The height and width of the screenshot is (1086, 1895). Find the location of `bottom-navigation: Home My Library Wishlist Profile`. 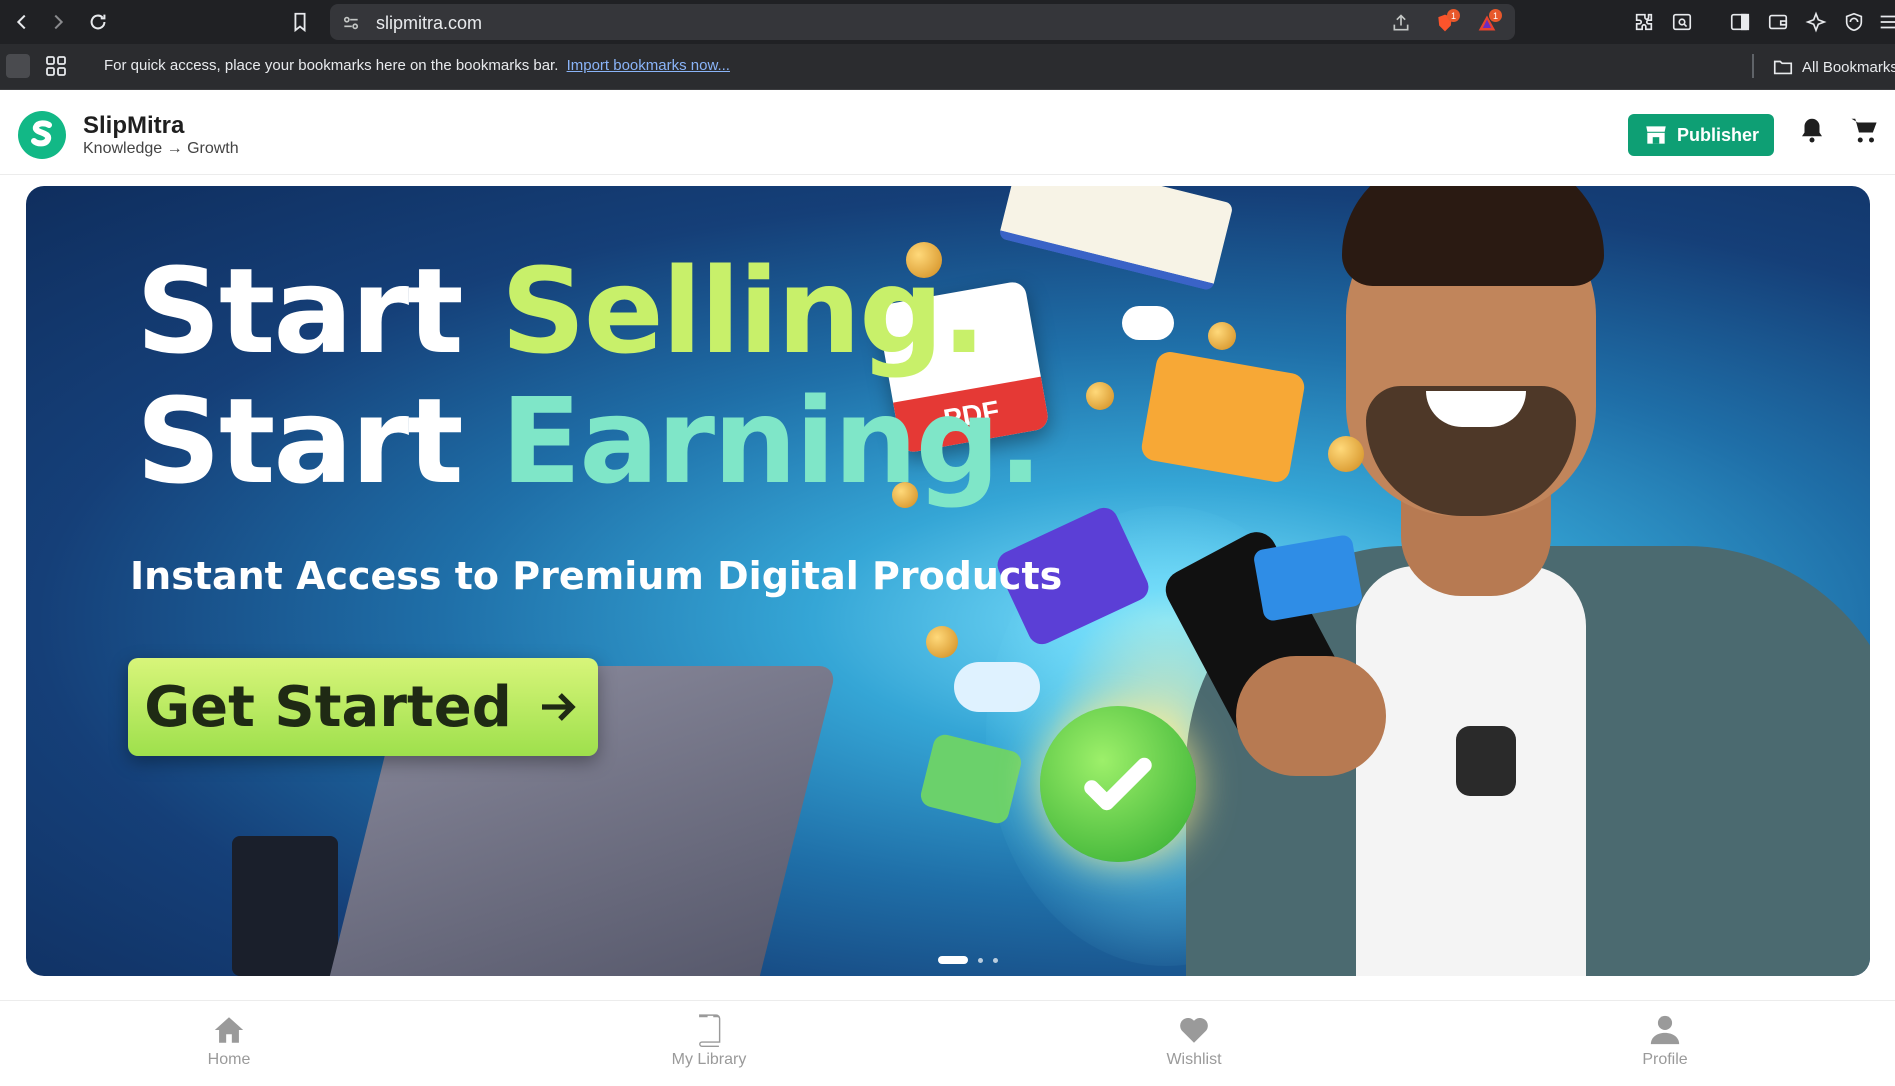

bottom-navigation: Home My Library Wishlist Profile is located at coordinates (947, 1043).